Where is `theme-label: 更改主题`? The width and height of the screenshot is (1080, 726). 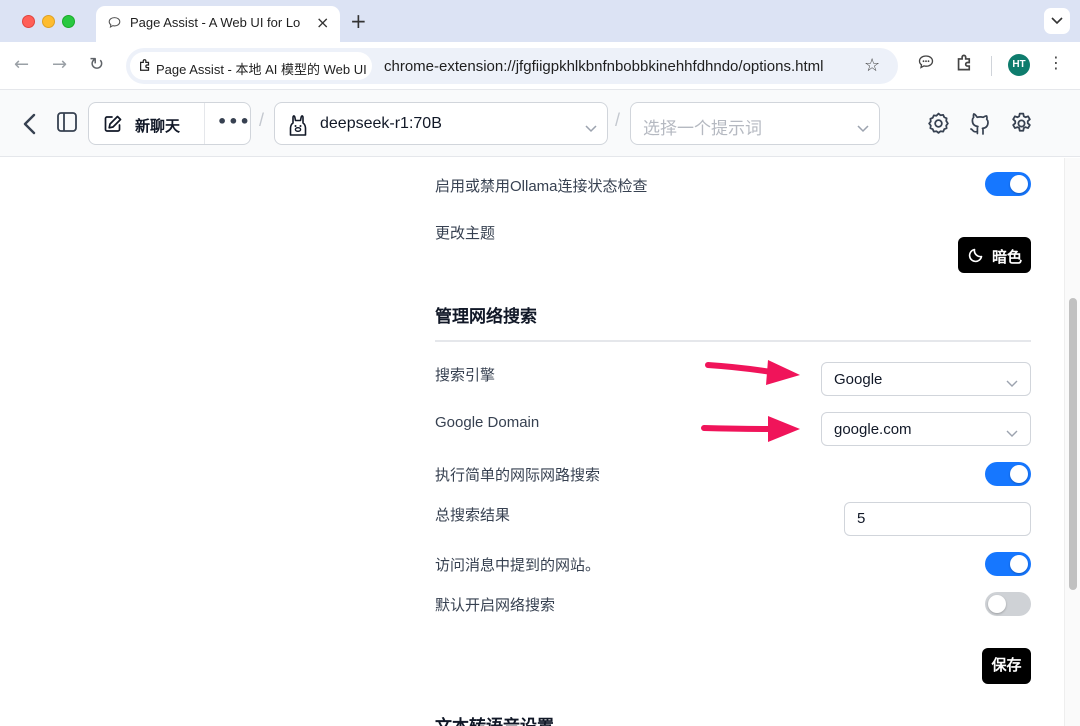 theme-label: 更改主题 is located at coordinates (465, 233).